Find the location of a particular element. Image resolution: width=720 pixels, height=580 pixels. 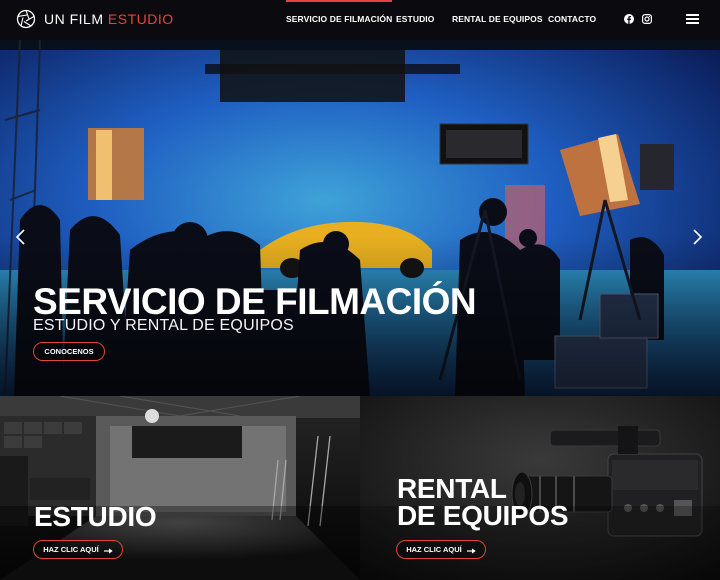

brand-name: UN FILM ESTUDIO is located at coordinates (109, 19).